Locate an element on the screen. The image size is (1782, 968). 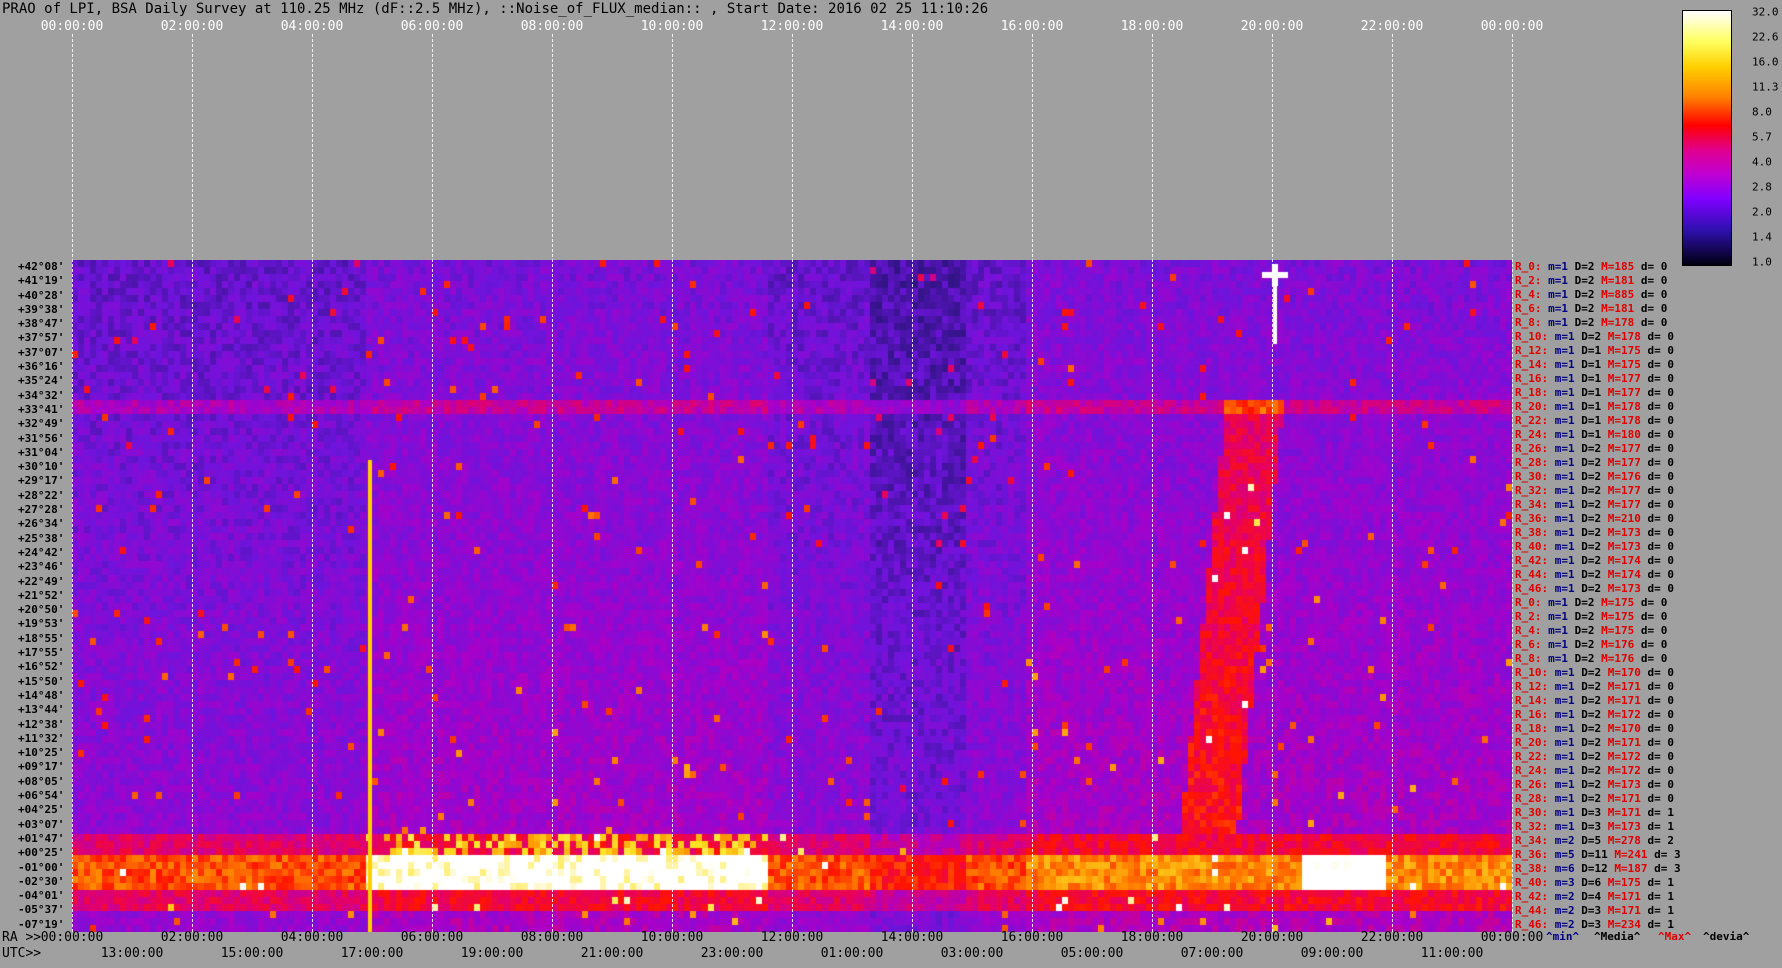
row-stat: R_14: m=1 D=1 M=175 d= 0 is located at coordinates (1594, 365).